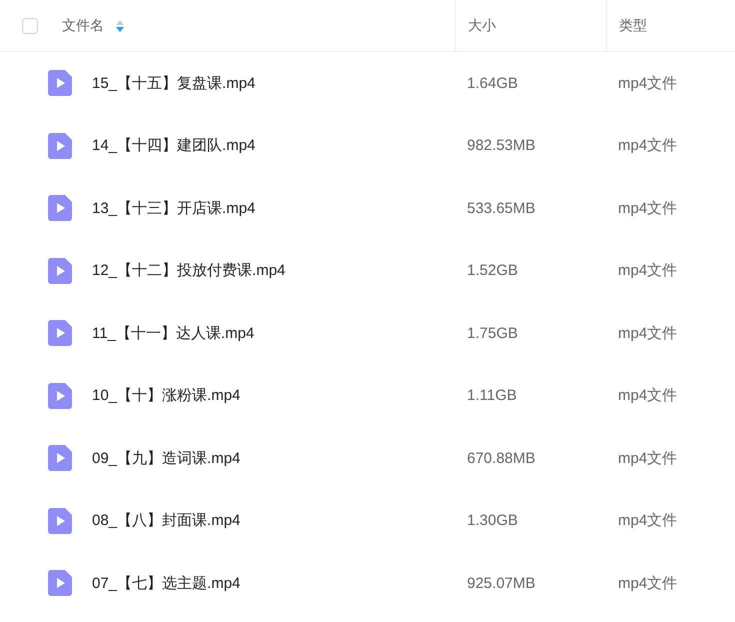 The image size is (735, 622). I want to click on file-size: 670.88MB, so click(501, 458).